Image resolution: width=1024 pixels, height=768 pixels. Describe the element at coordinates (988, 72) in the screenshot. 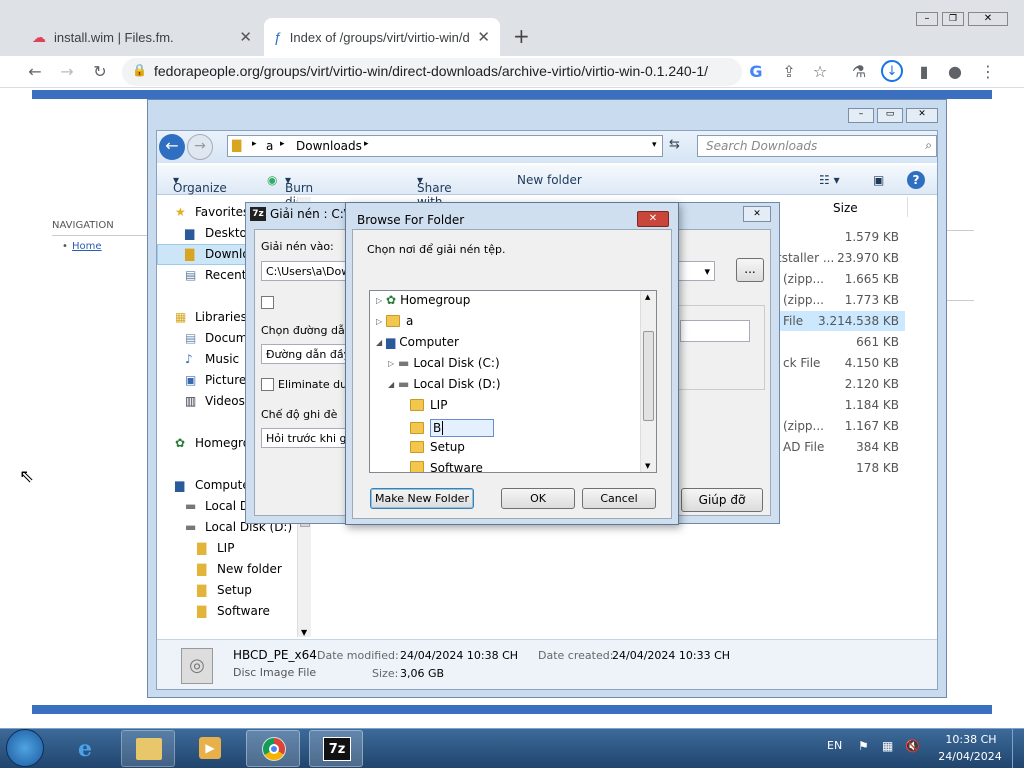

I see `menu-icon: ⋮` at that location.